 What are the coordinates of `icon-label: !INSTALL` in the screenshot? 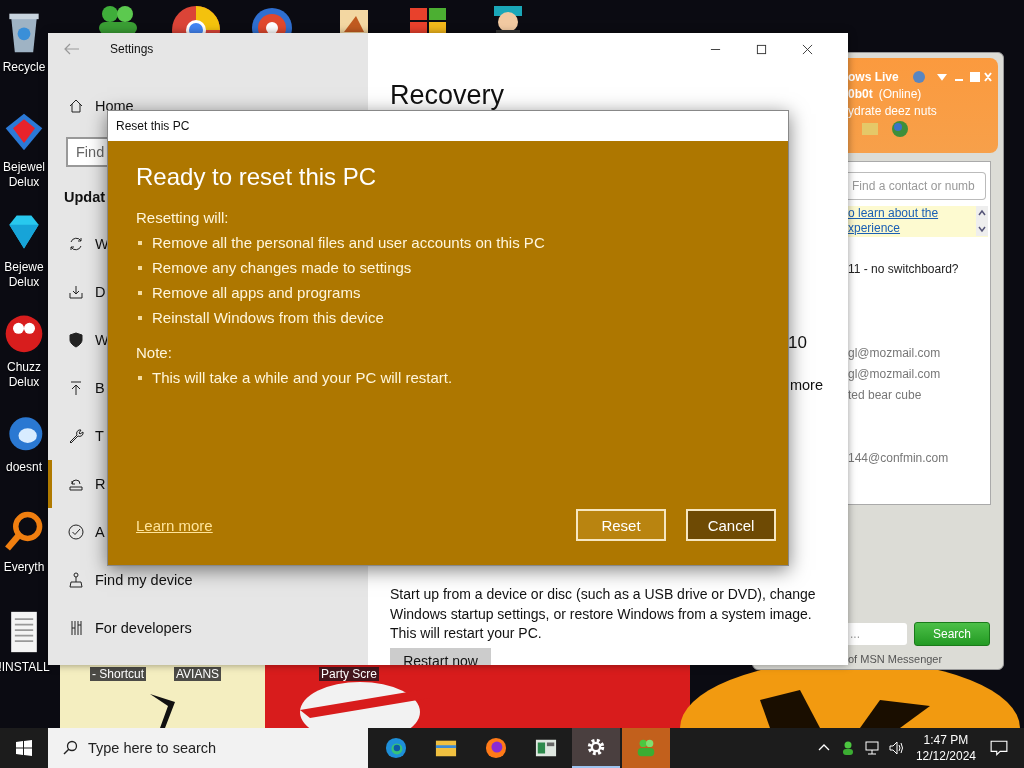 It's located at (25, 667).